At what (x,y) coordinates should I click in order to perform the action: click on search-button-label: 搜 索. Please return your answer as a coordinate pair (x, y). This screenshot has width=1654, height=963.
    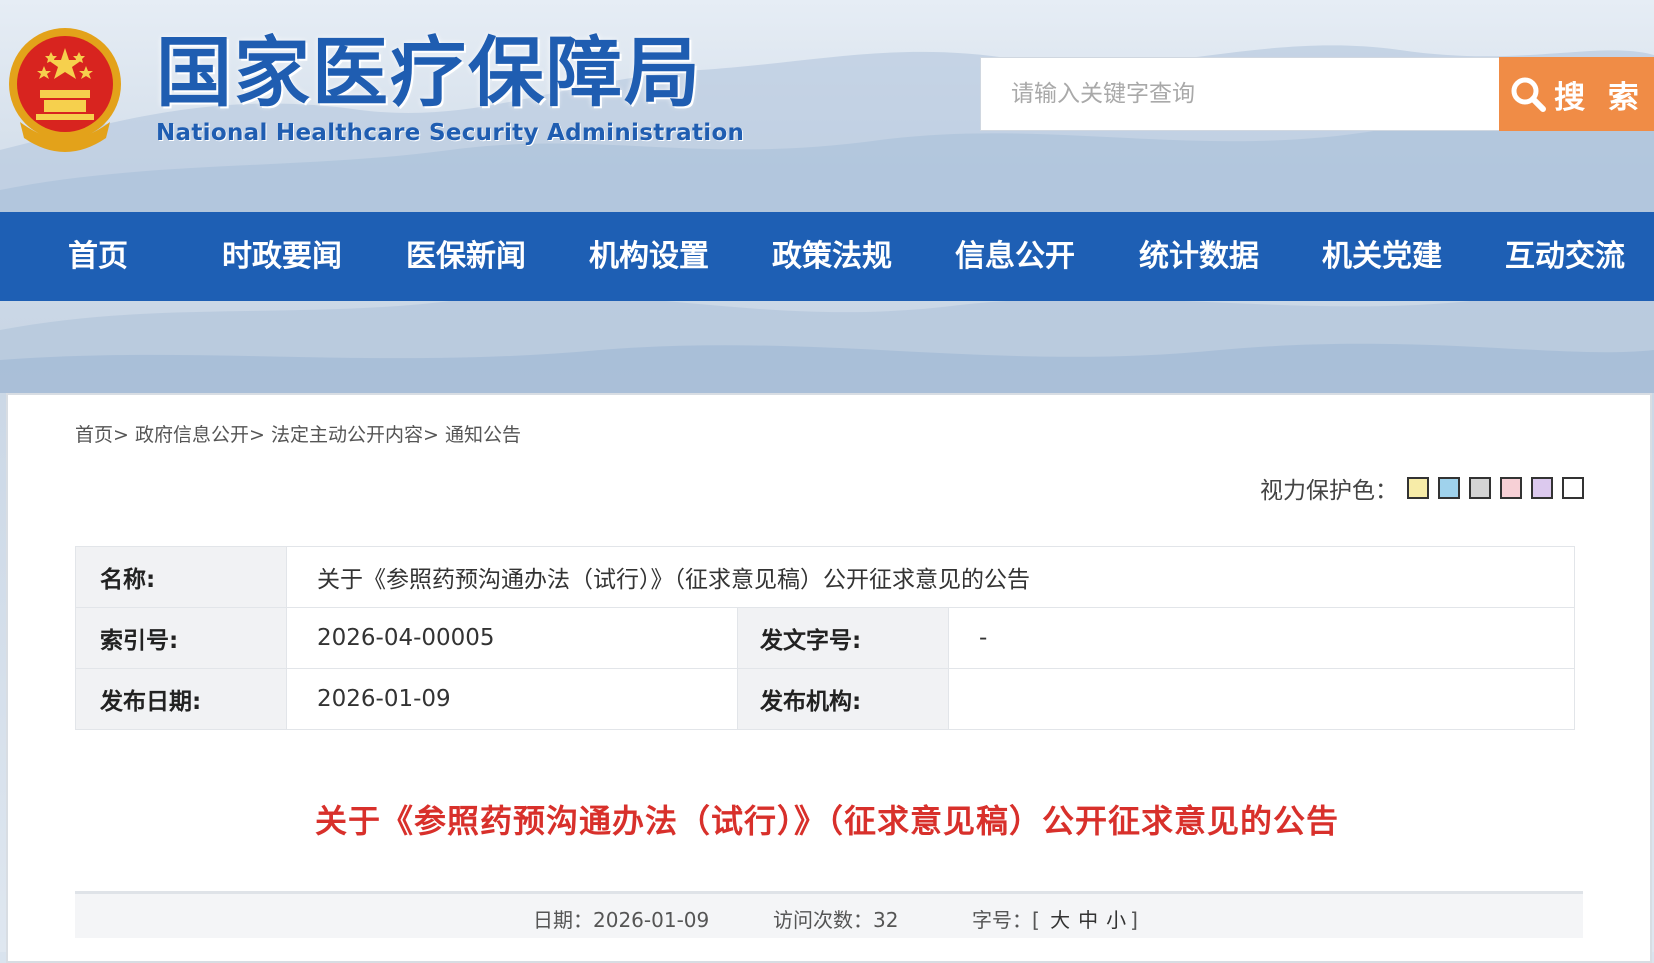
    Looking at the image, I should click on (1599, 97).